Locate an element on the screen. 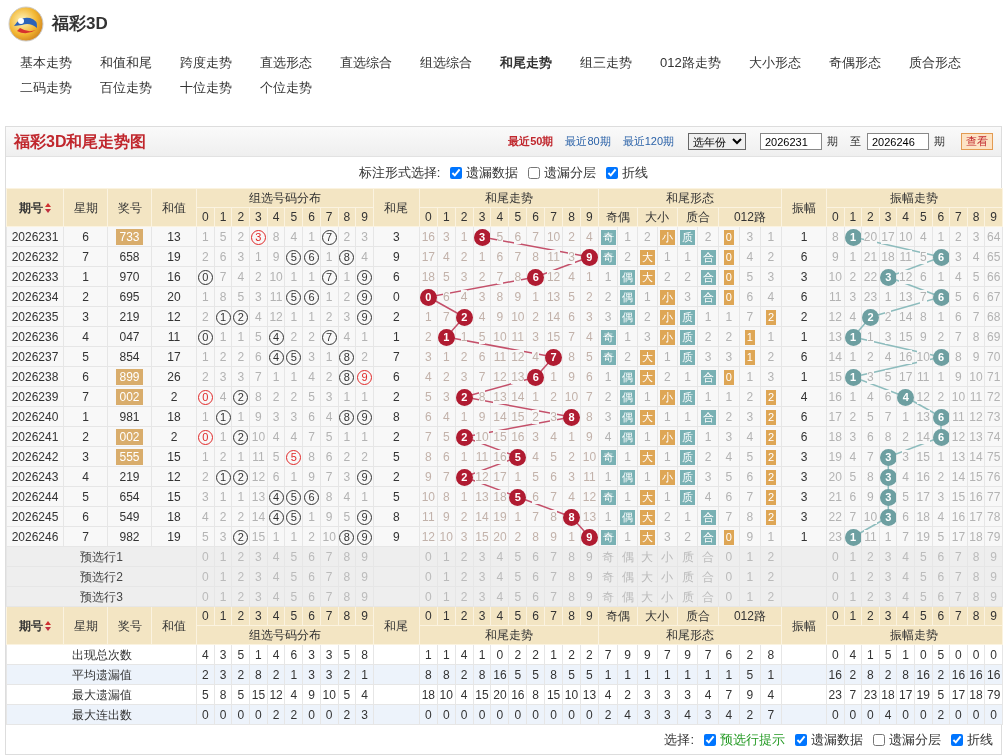  checkbox-label: 折线 is located at coordinates (635, 172).